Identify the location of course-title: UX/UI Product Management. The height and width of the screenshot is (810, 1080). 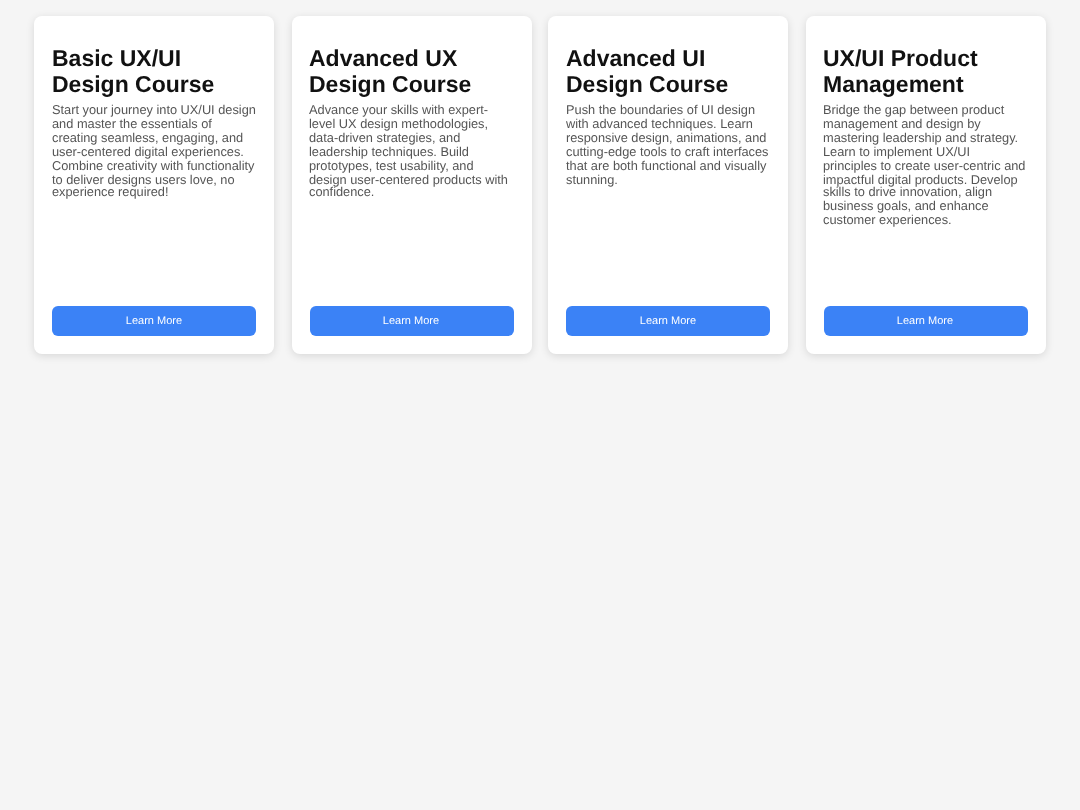
(901, 73).